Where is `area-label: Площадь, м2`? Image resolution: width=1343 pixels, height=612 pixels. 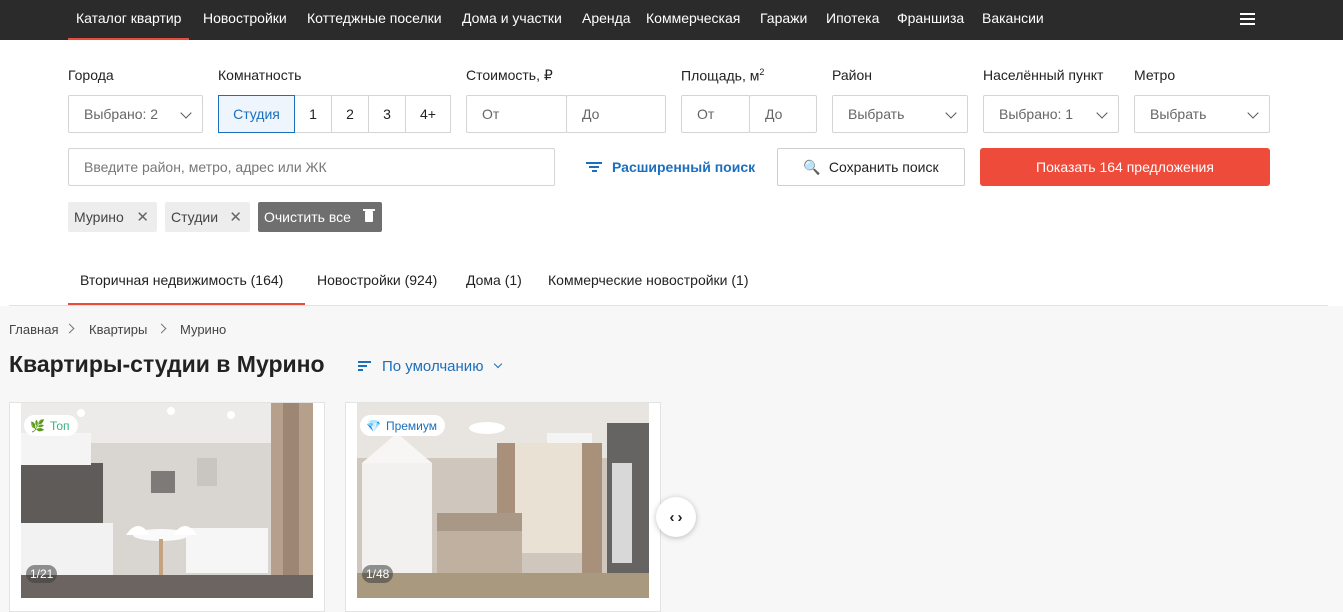 area-label: Площадь, м2 is located at coordinates (723, 75).